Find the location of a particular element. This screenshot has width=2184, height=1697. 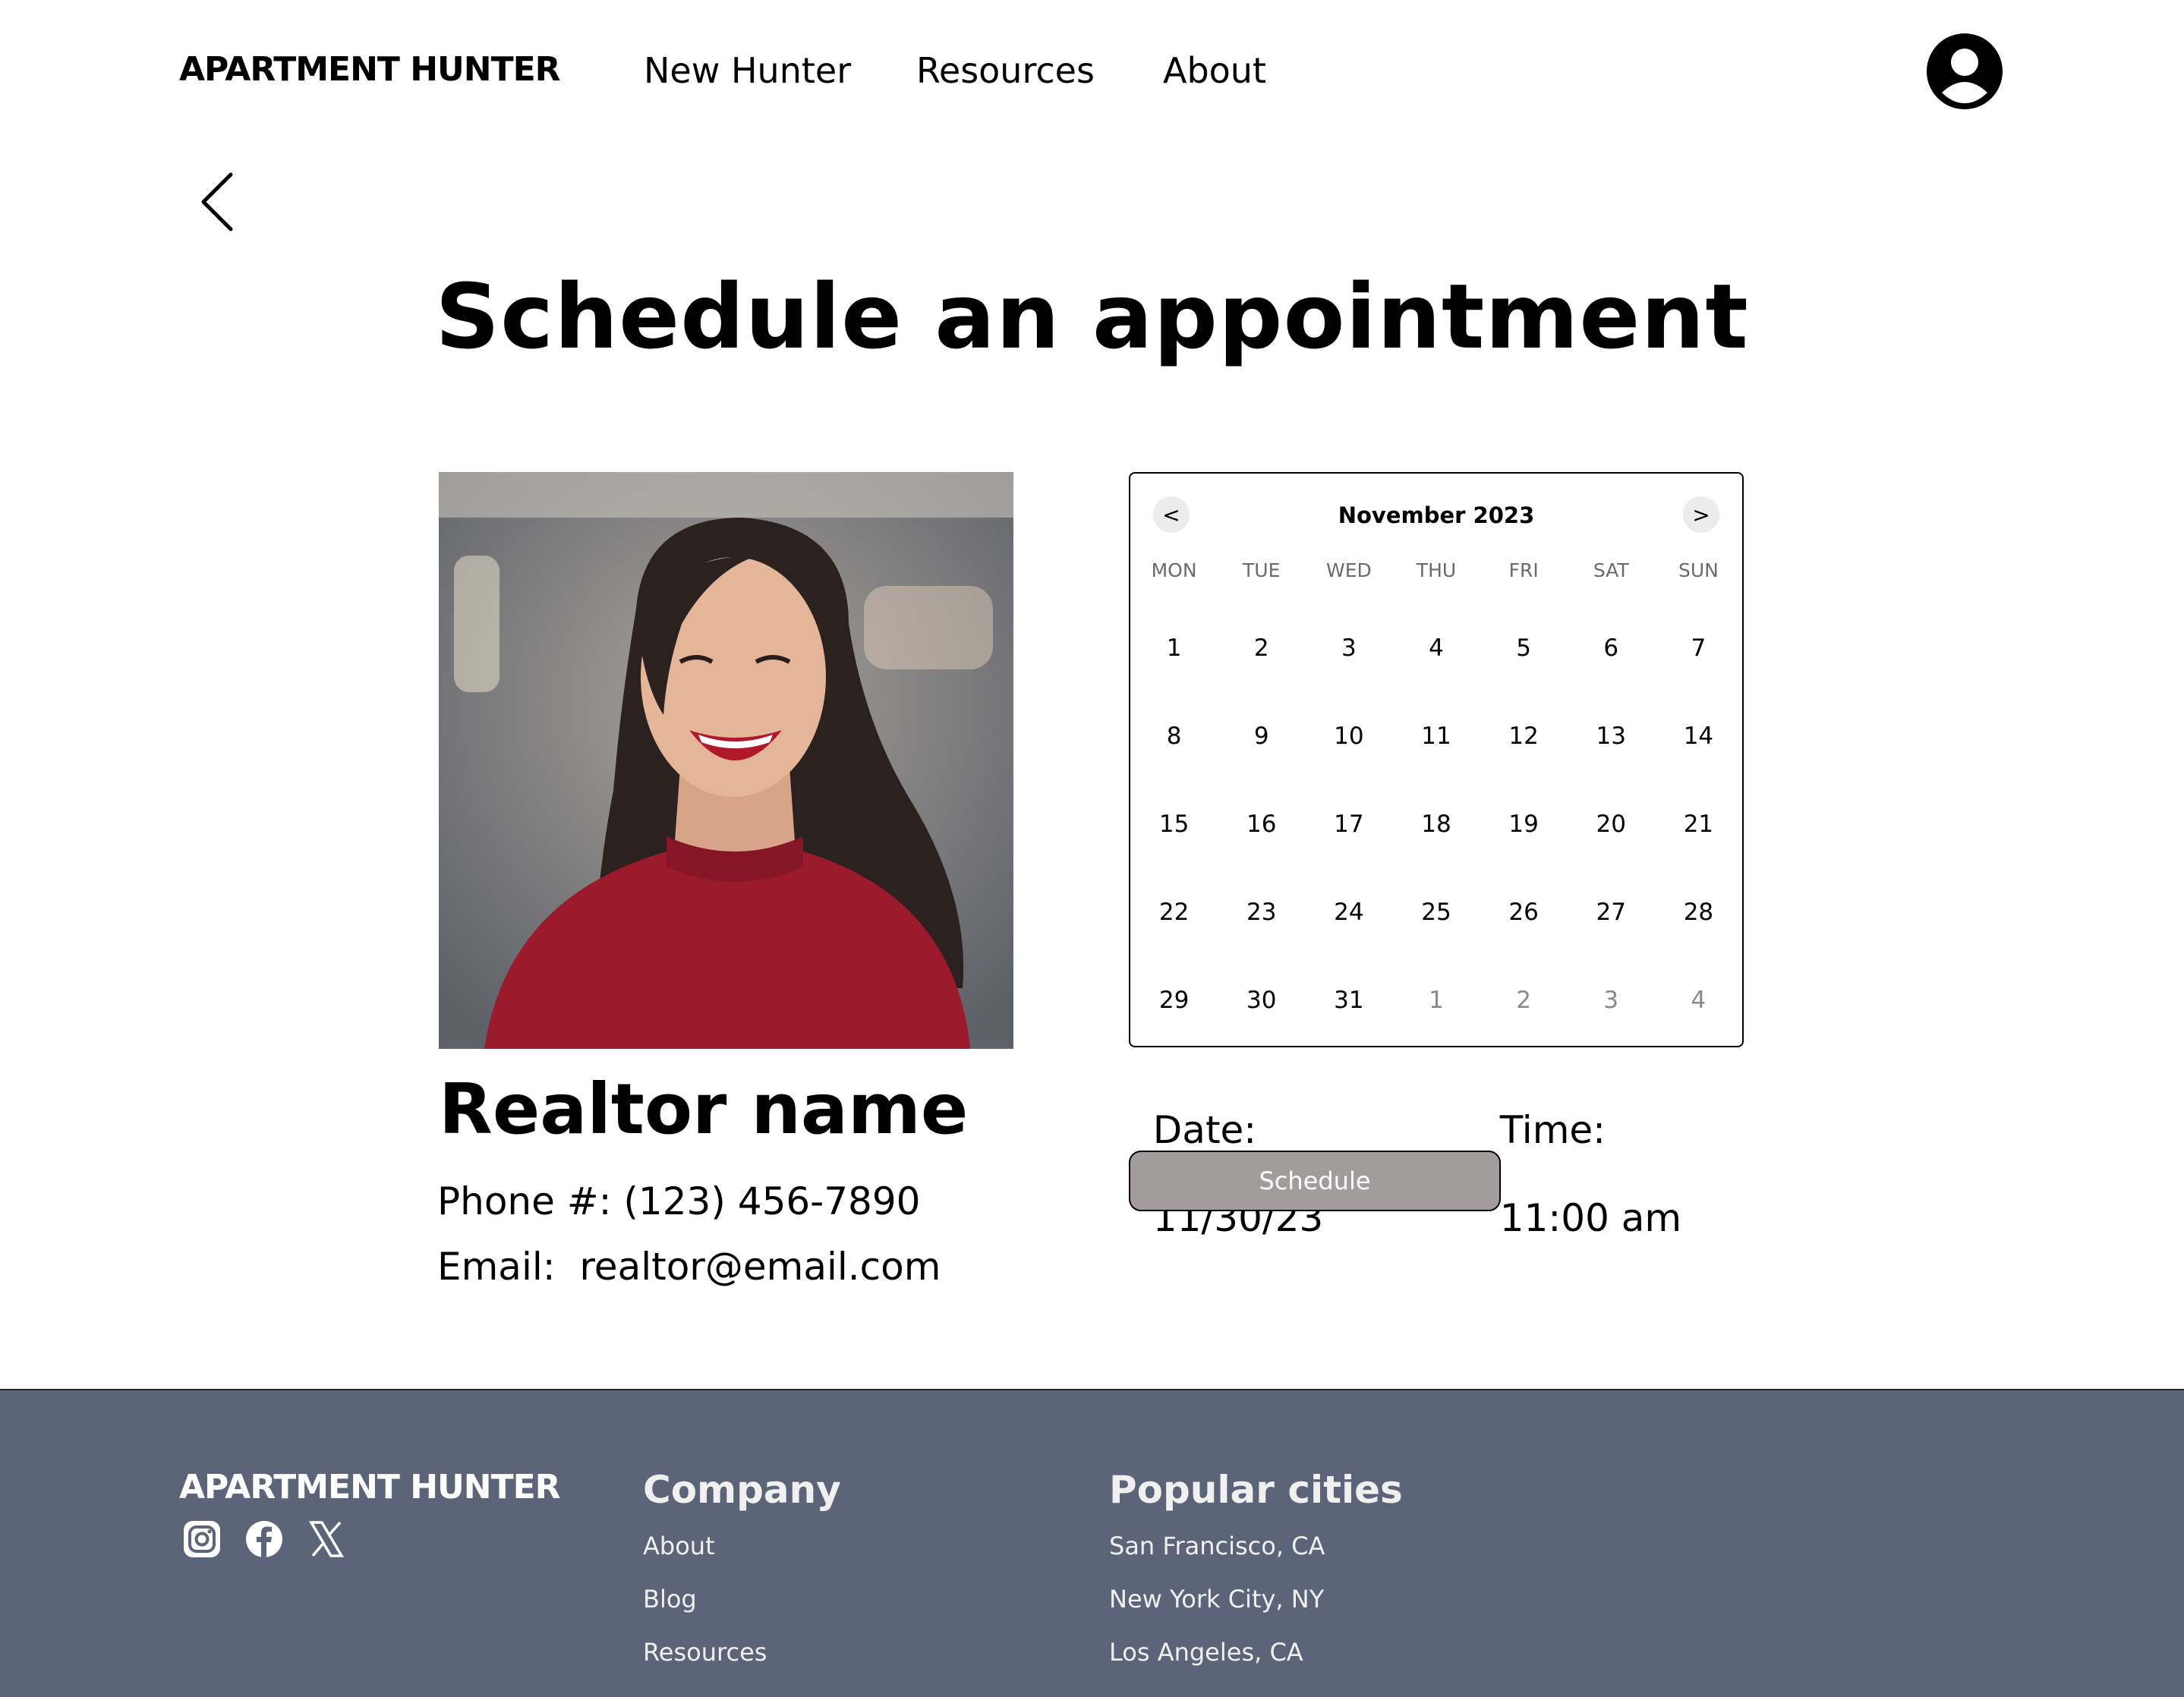

social-links is located at coordinates (264, 1539).